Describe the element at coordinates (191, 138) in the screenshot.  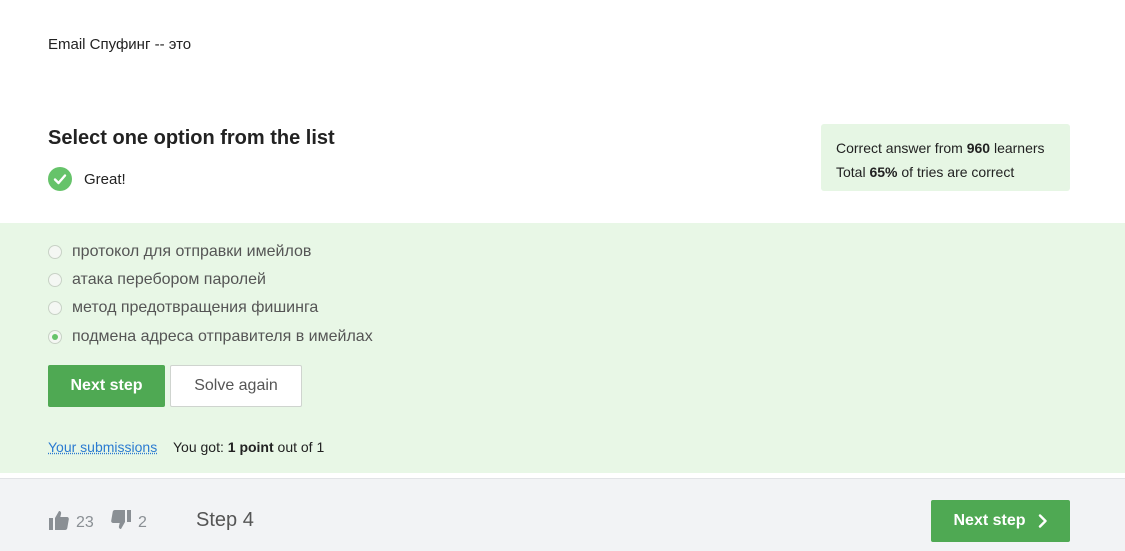
I see `instructions-title: Select one option from the list` at that location.